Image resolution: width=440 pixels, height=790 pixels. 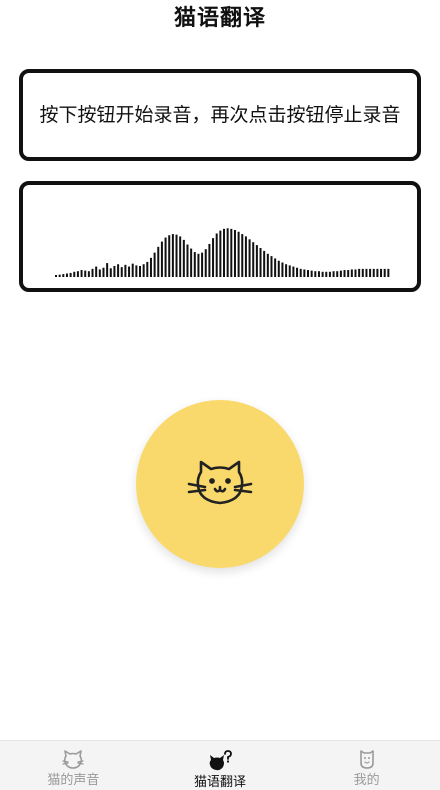 I want to click on nav-label-cat-sounds: 猫的声音, so click(x=73, y=780).